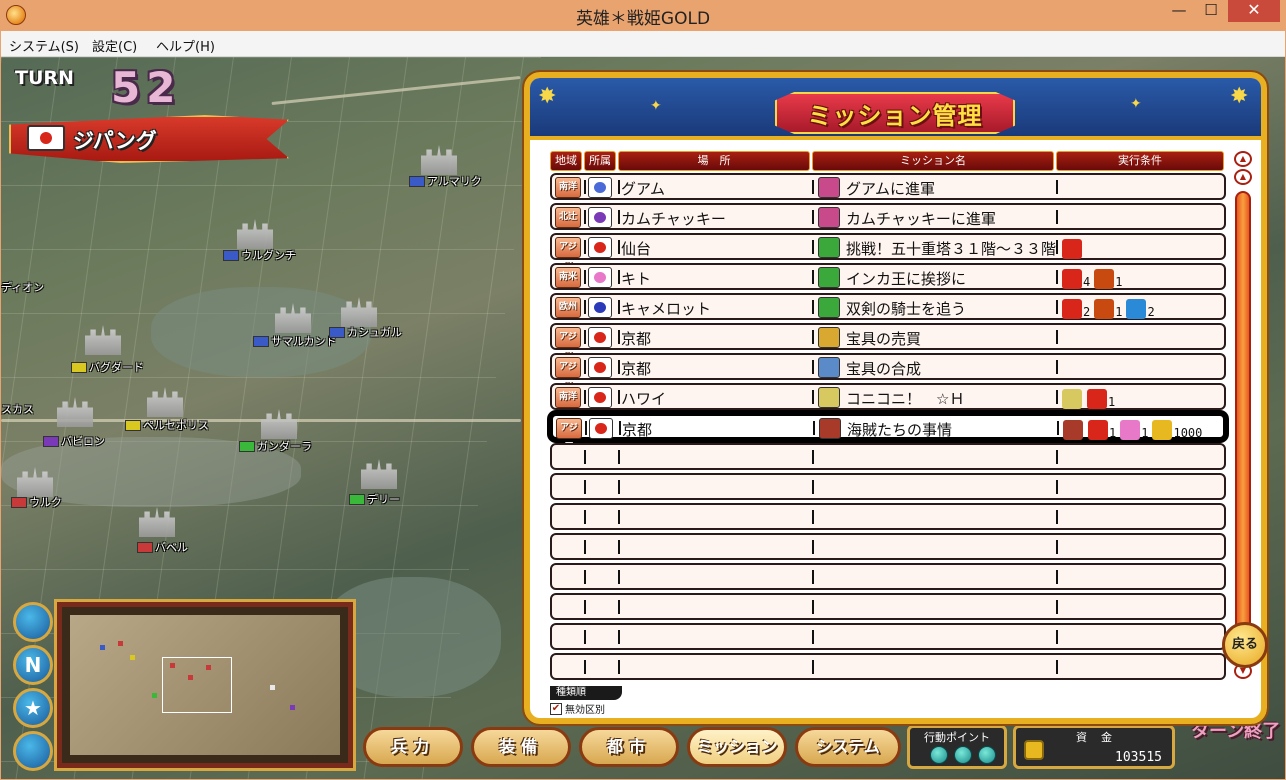 This screenshot has width=1286, height=780. What do you see at coordinates (737, 747) in the screenshot?
I see `mission-button: ミッション` at bounding box center [737, 747].